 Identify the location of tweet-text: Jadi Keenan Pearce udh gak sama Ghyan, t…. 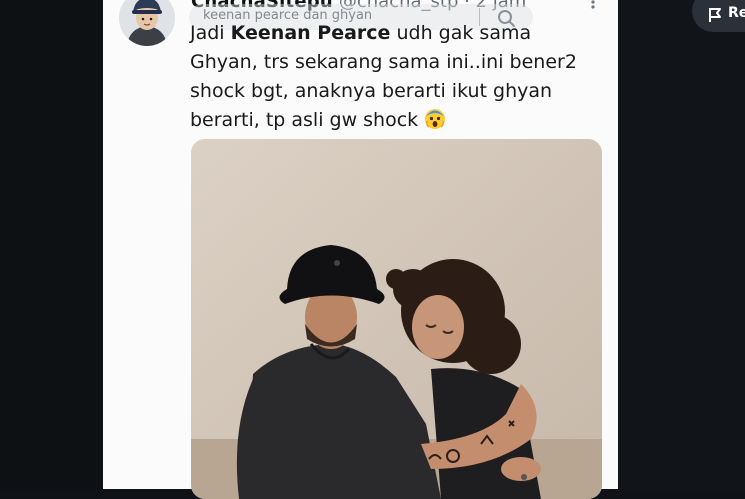
(395, 77).